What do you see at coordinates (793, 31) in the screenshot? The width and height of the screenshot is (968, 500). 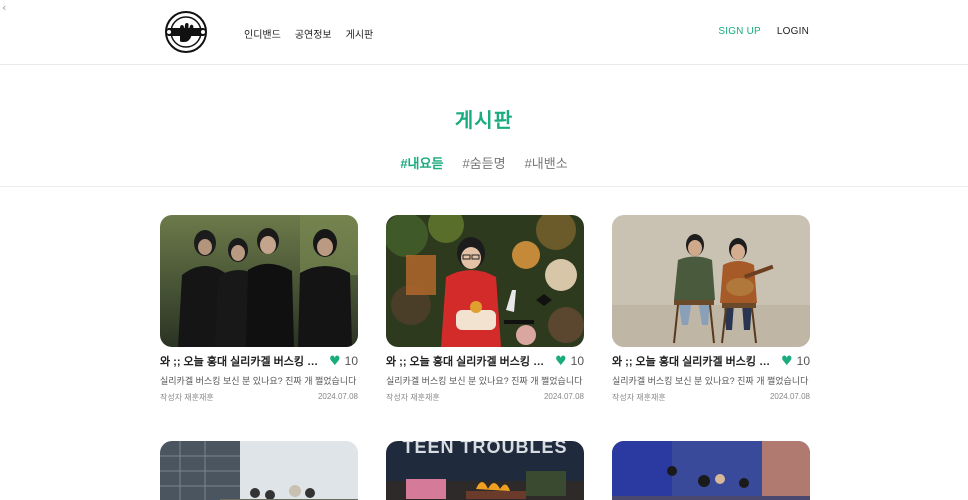 I see `login-link: LOGIN` at bounding box center [793, 31].